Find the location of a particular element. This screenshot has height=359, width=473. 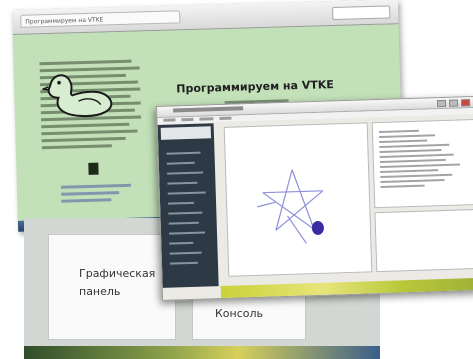

window-controls is located at coordinates (453, 103).